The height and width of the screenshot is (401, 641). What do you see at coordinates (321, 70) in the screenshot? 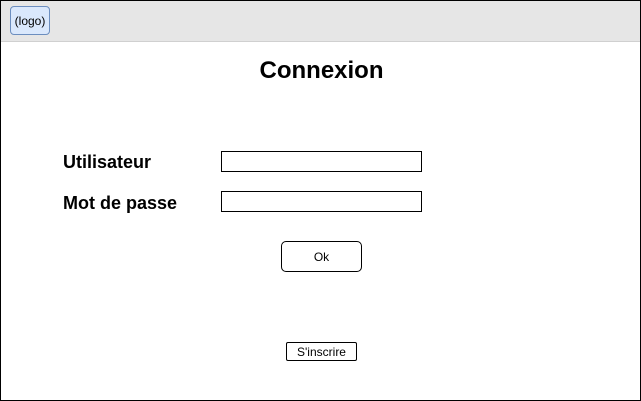
I see `page-title: Connexion` at bounding box center [321, 70].